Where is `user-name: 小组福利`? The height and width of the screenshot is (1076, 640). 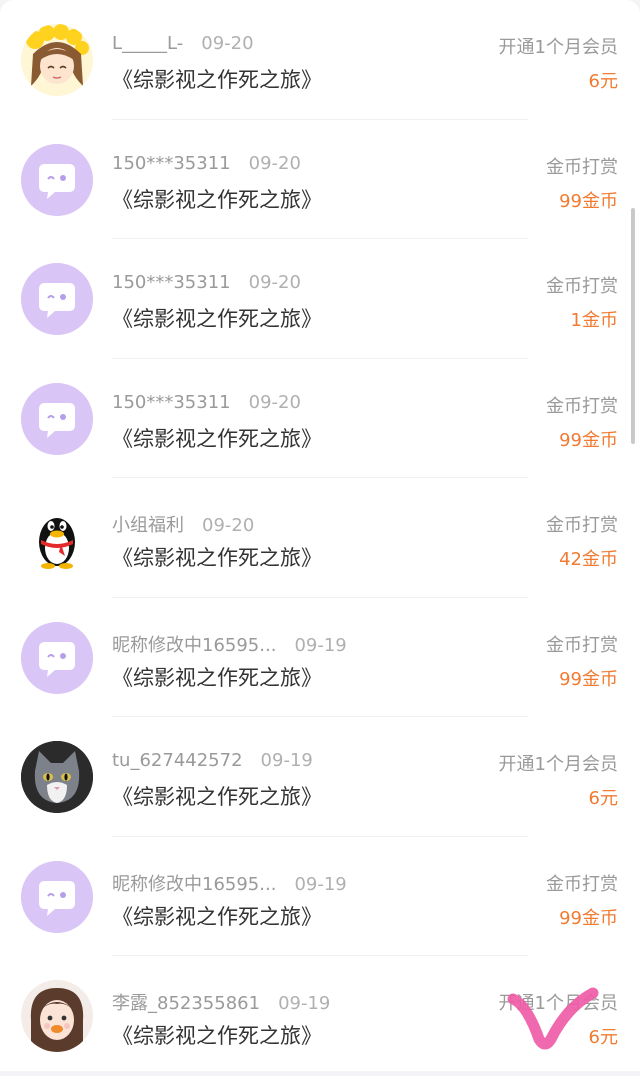 user-name: 小组福利 is located at coordinates (148, 525).